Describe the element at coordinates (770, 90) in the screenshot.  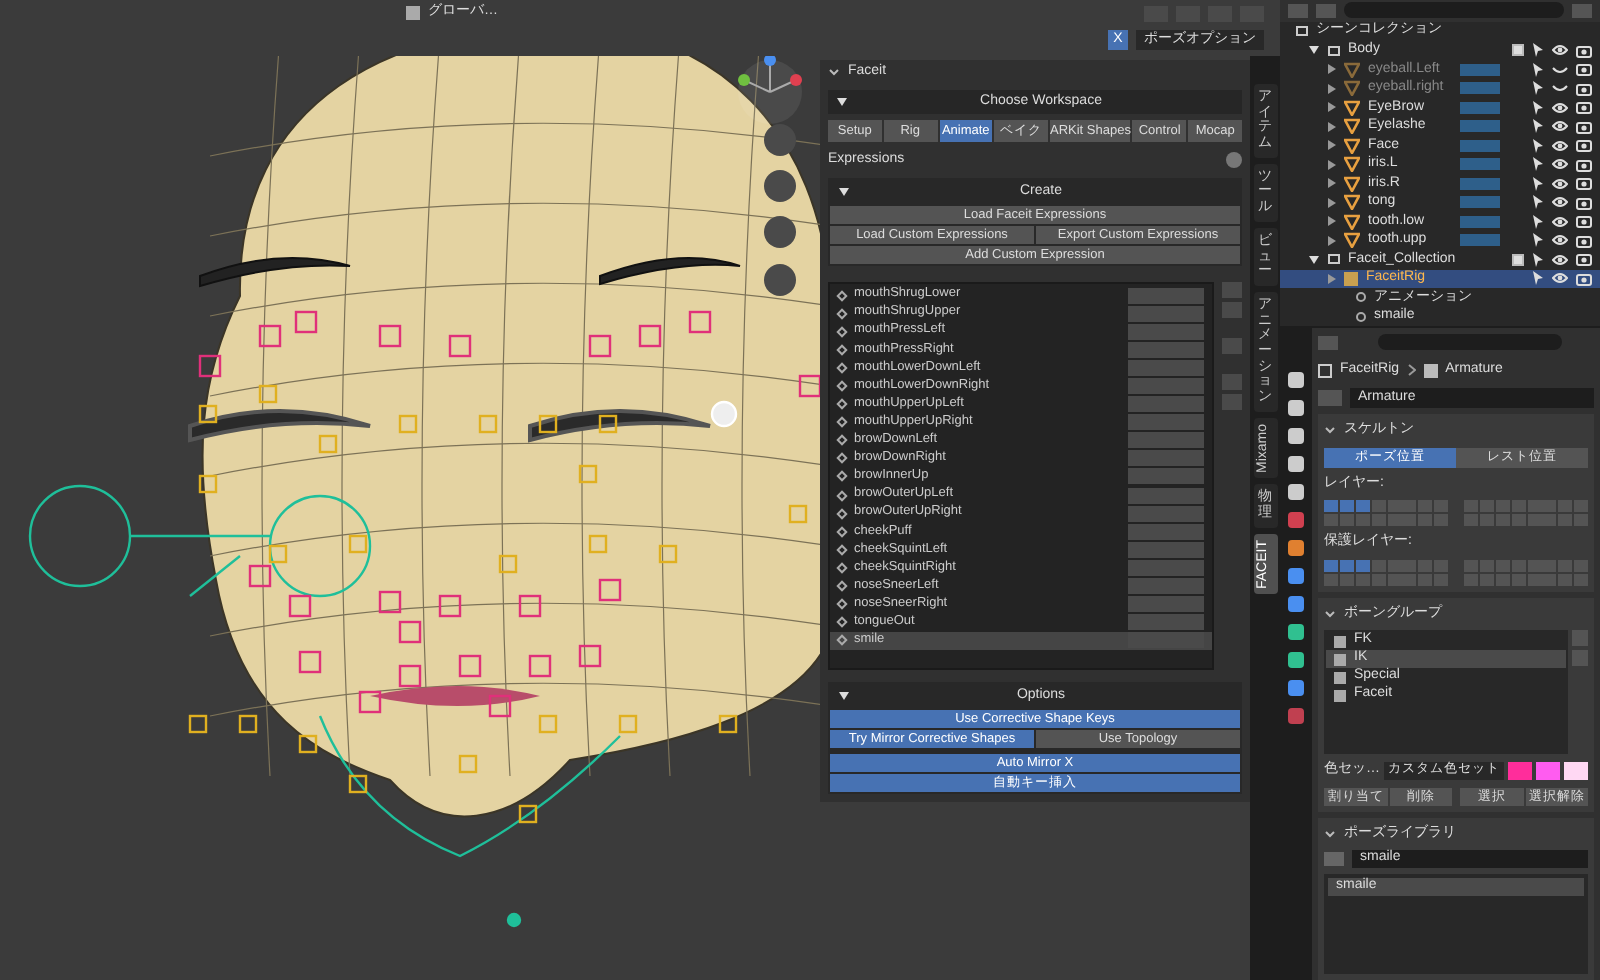
I see `axis-gizmo-icon` at that location.